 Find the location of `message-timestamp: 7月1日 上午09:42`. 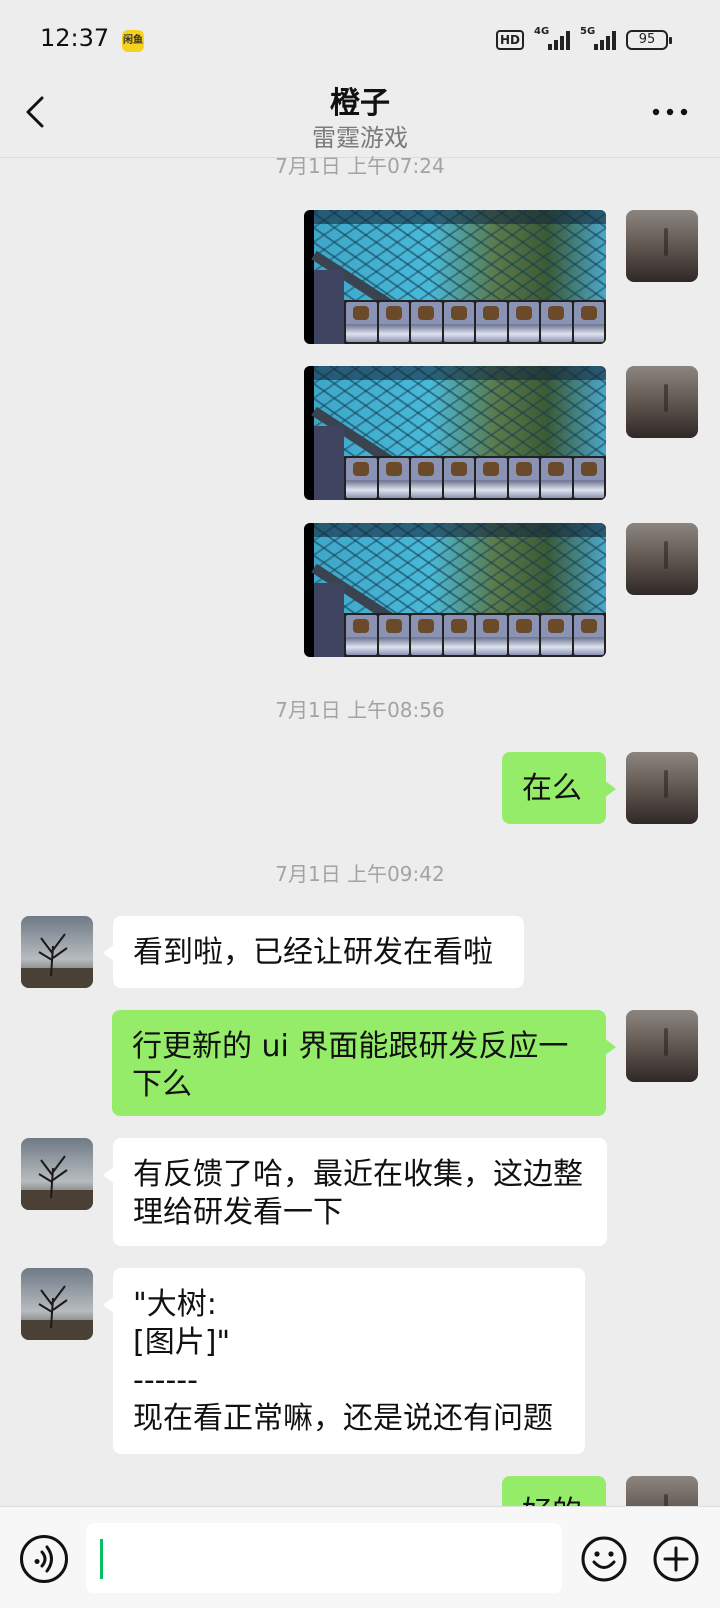

message-timestamp: 7月1日 上午09:42 is located at coordinates (360, 874).